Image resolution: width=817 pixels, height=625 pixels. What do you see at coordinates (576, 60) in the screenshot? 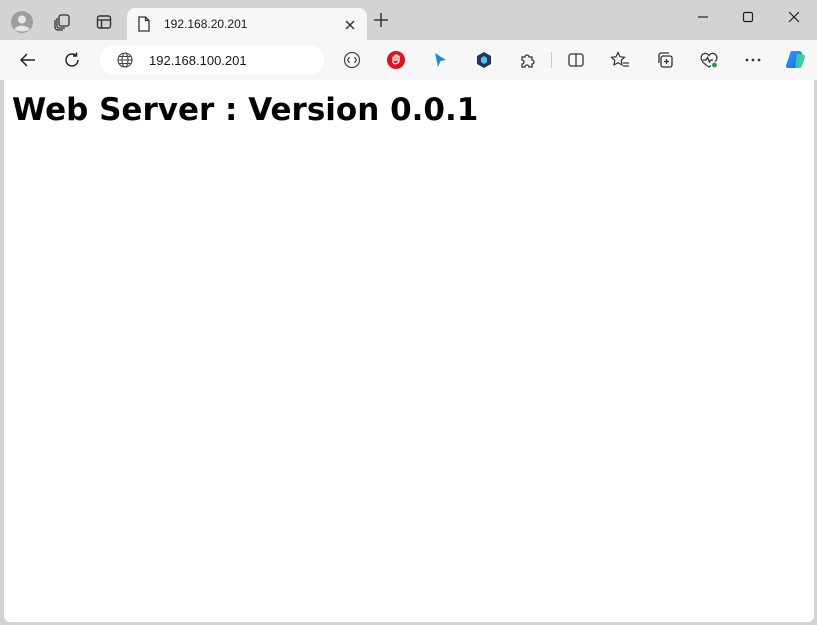
I see `split-screen-icon` at bounding box center [576, 60].